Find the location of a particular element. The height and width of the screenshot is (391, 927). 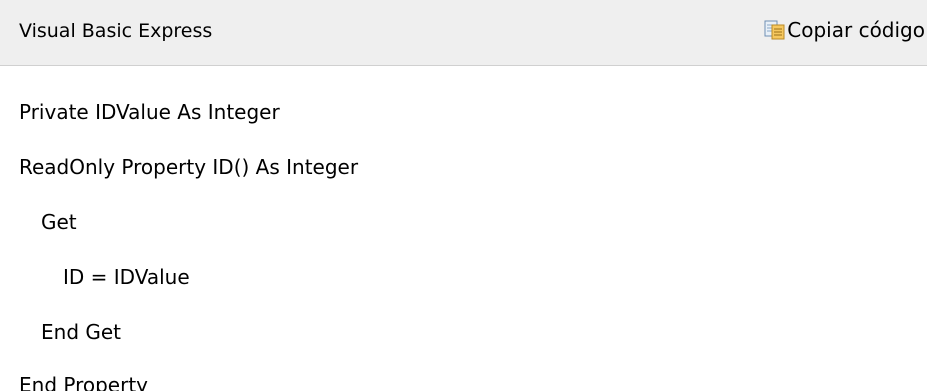

code-line: End Property is located at coordinates (83, 382).